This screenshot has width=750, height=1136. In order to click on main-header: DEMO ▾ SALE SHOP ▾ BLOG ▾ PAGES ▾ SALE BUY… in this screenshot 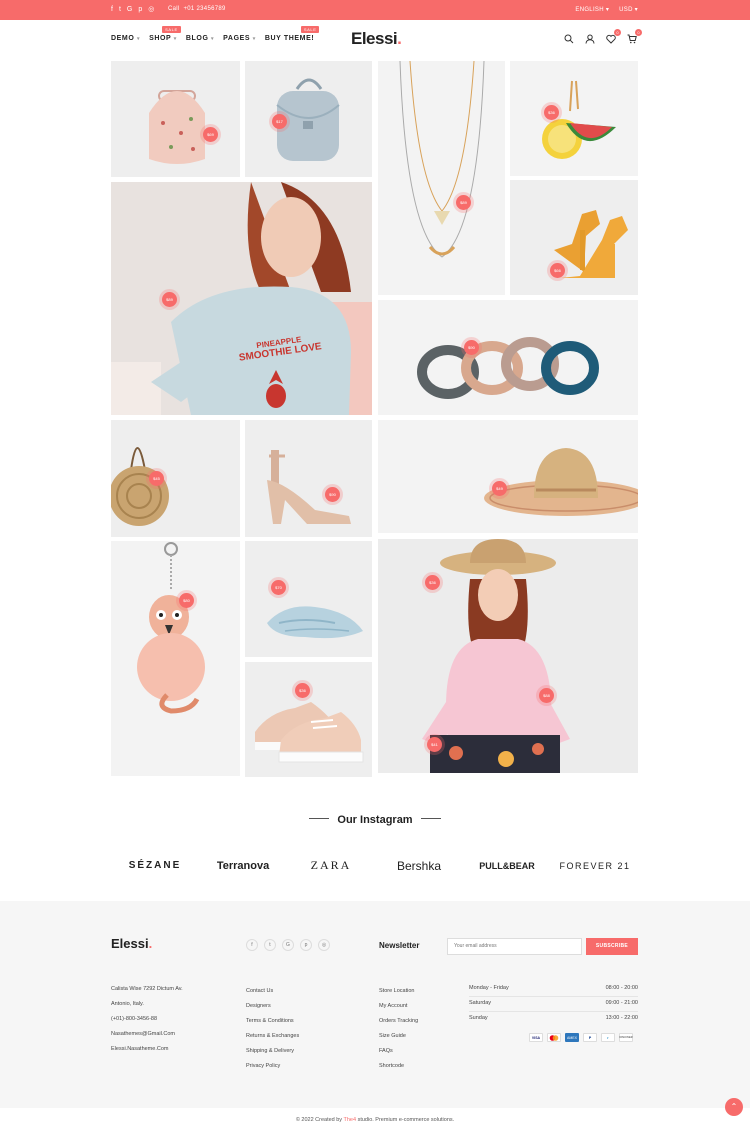, I will do `click(375, 40)`.